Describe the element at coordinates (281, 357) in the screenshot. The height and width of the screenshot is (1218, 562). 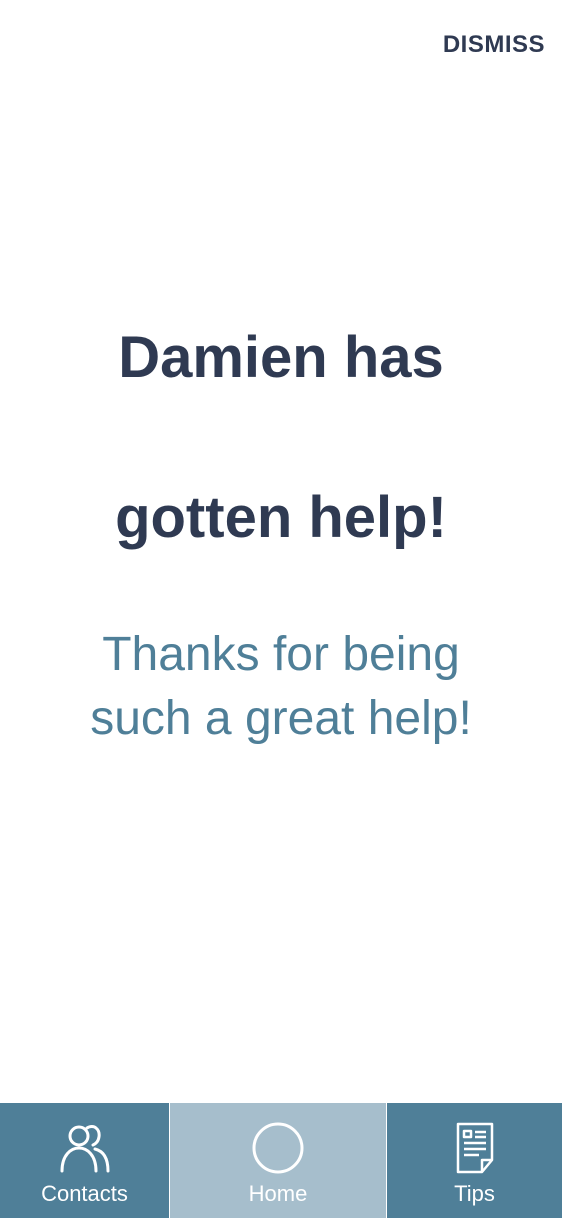
I see `headline-line-1: Damien has` at that location.